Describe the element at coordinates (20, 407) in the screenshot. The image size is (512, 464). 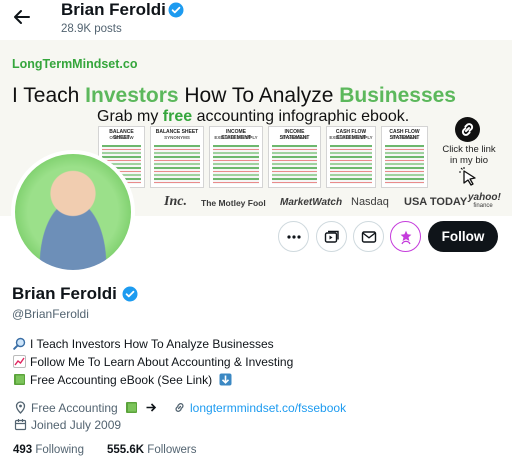
I see `location-pin-icon` at that location.